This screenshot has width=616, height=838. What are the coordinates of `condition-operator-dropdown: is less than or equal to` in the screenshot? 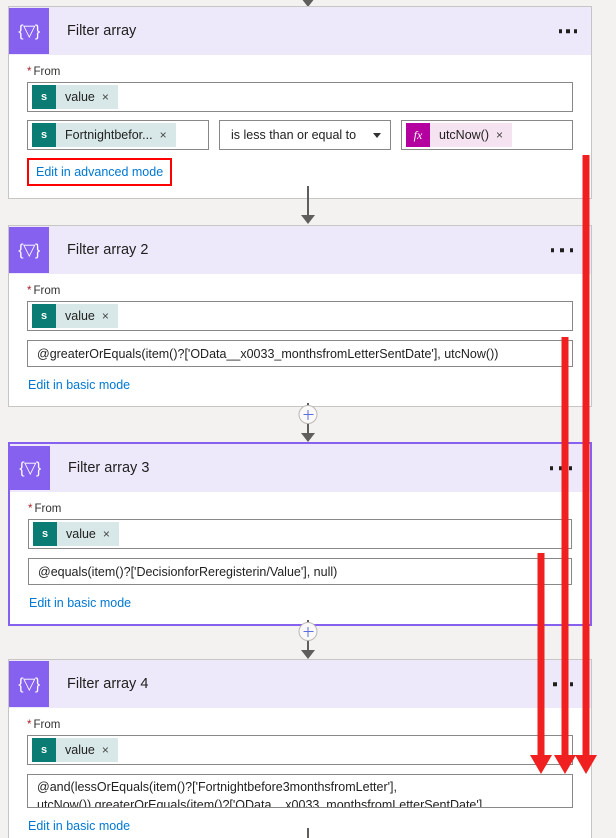 It's located at (305, 135).